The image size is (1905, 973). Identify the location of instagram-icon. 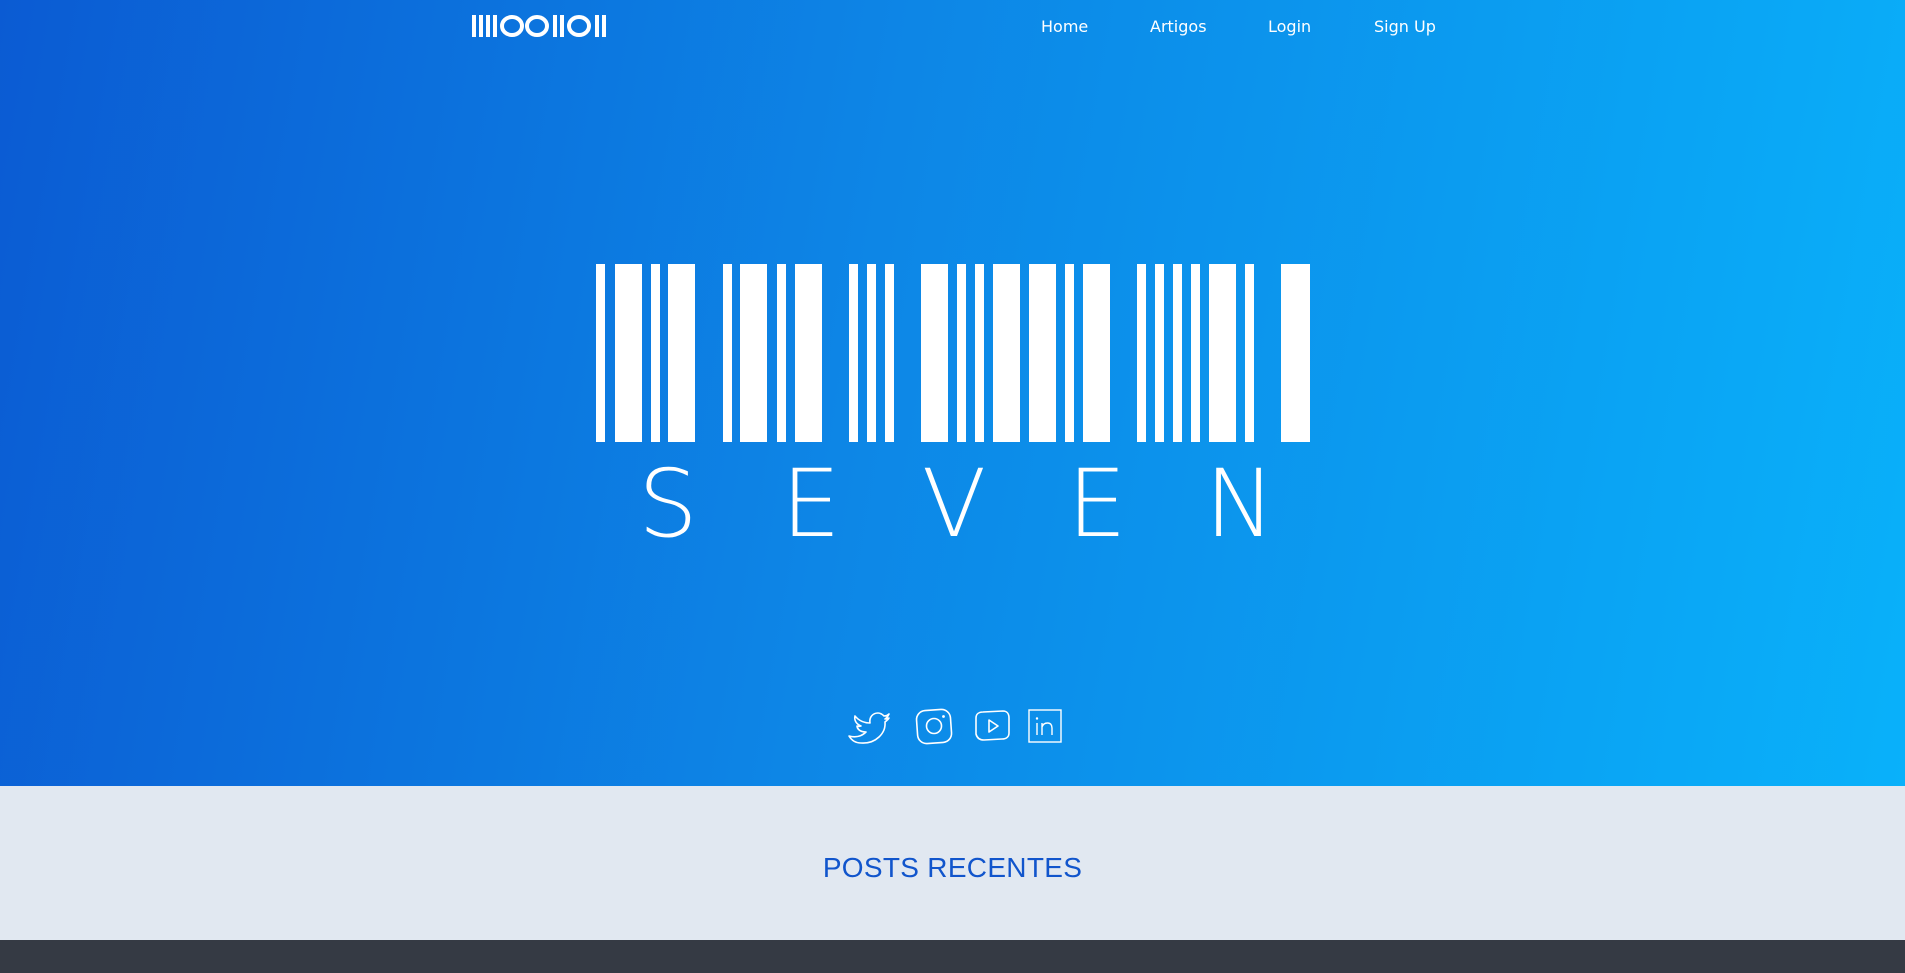
(934, 726).